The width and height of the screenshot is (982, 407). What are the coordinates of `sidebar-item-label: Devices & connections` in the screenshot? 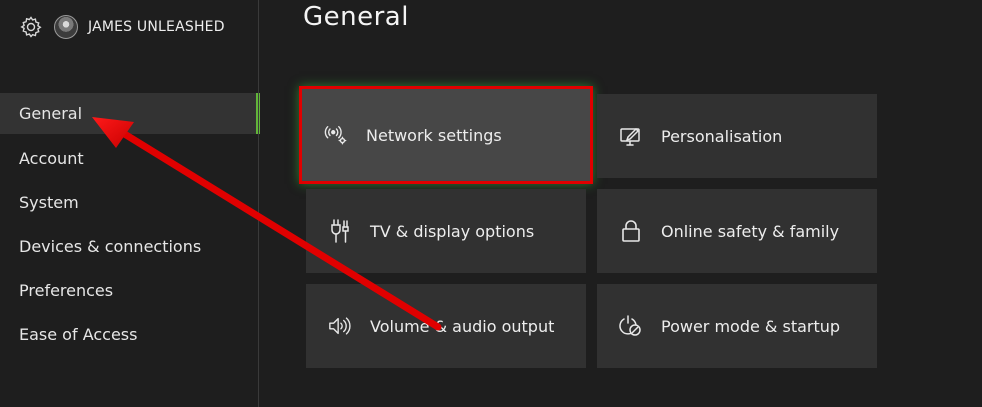 It's located at (110, 246).